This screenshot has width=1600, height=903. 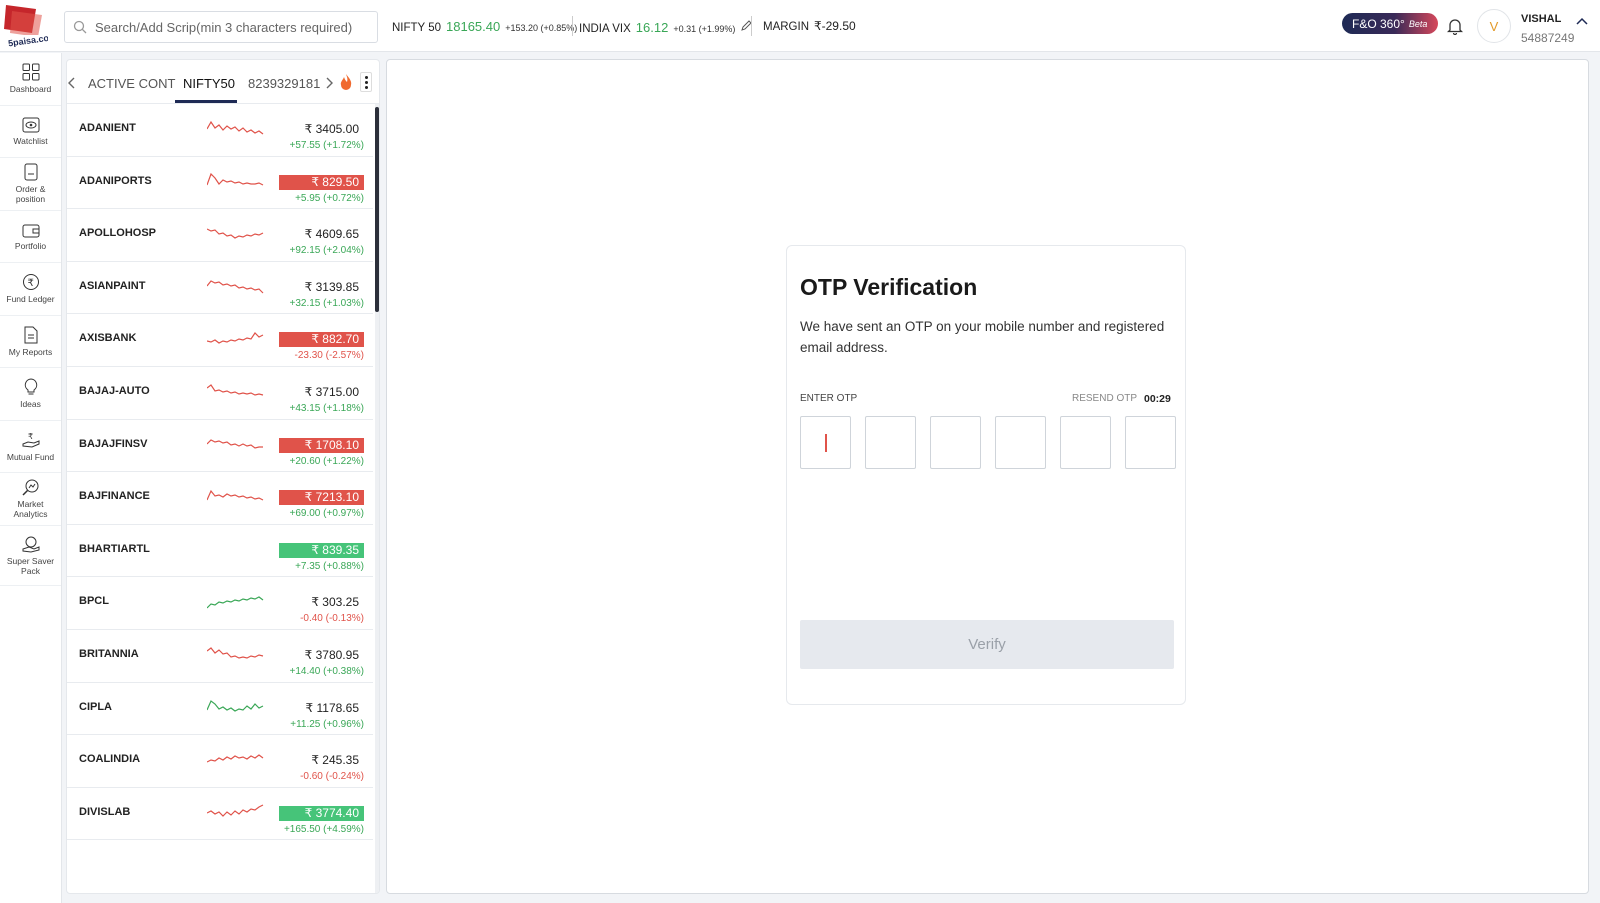 What do you see at coordinates (131, 83) in the screenshot?
I see `tab-active-cont: ACTIVE CONT` at bounding box center [131, 83].